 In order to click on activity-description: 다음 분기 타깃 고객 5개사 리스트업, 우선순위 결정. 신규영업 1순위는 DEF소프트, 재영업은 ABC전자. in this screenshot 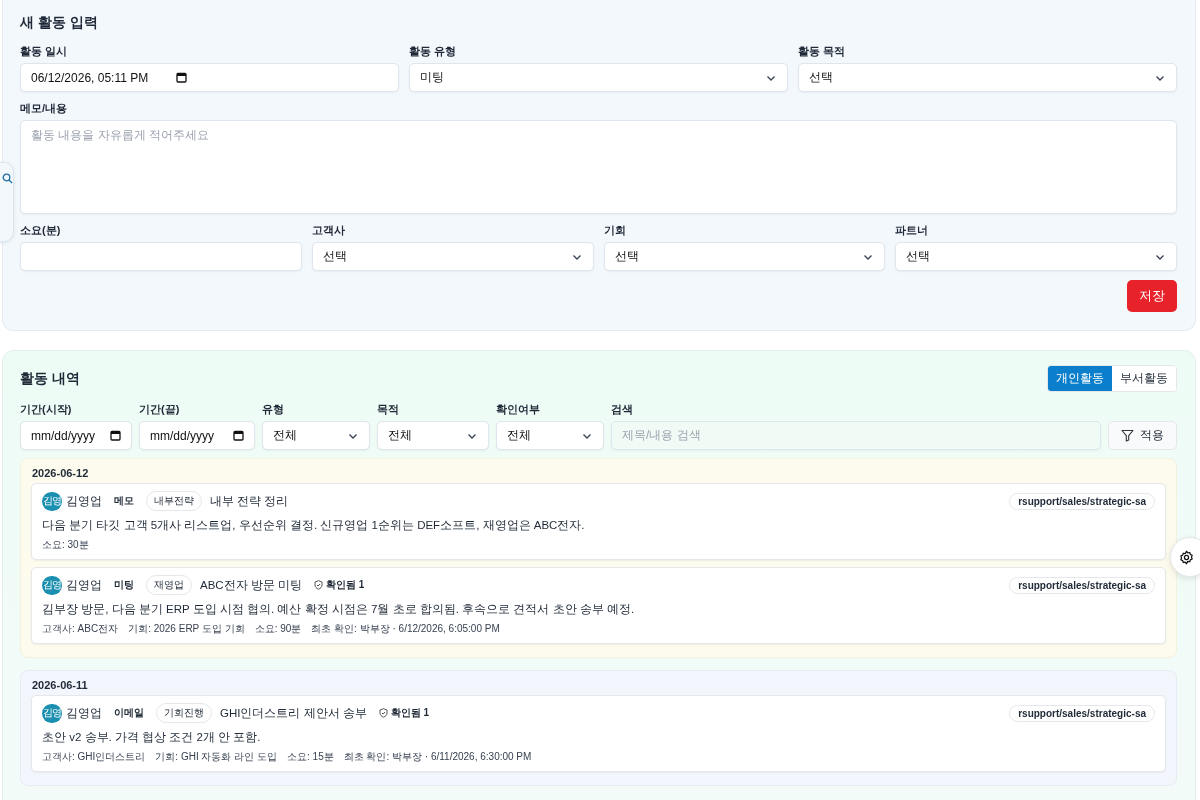, I will do `click(314, 525)`.